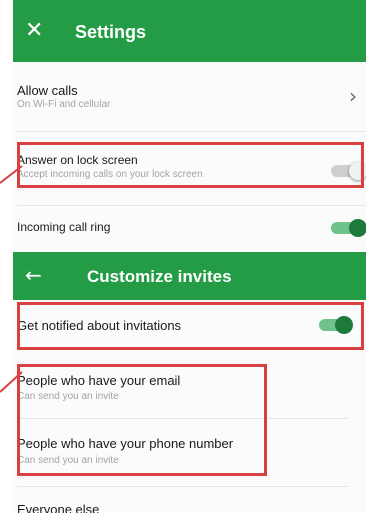  I want to click on settings-title: Settings, so click(111, 32).